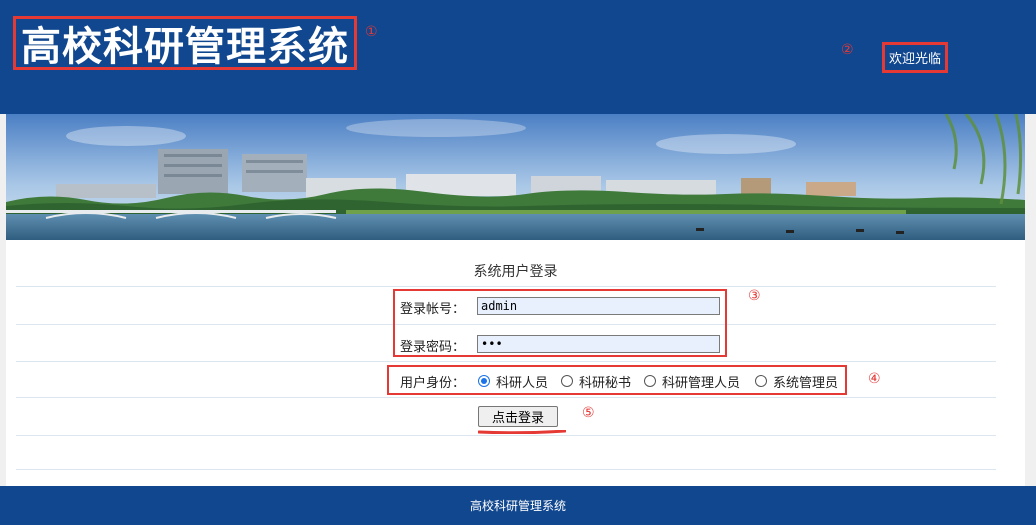 The height and width of the screenshot is (525, 1036). I want to click on annotation-marker-4: ④, so click(874, 379).